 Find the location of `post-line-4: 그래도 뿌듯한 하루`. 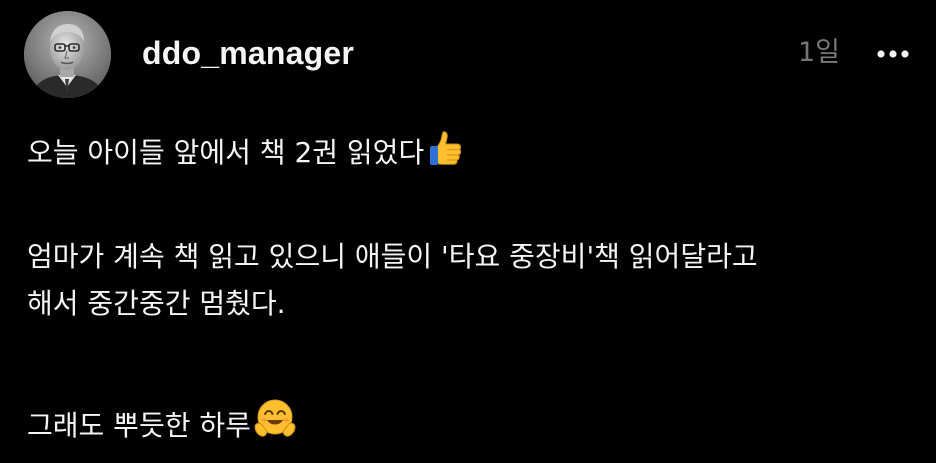

post-line-4: 그래도 뿌듯한 하루 is located at coordinates (162, 421).